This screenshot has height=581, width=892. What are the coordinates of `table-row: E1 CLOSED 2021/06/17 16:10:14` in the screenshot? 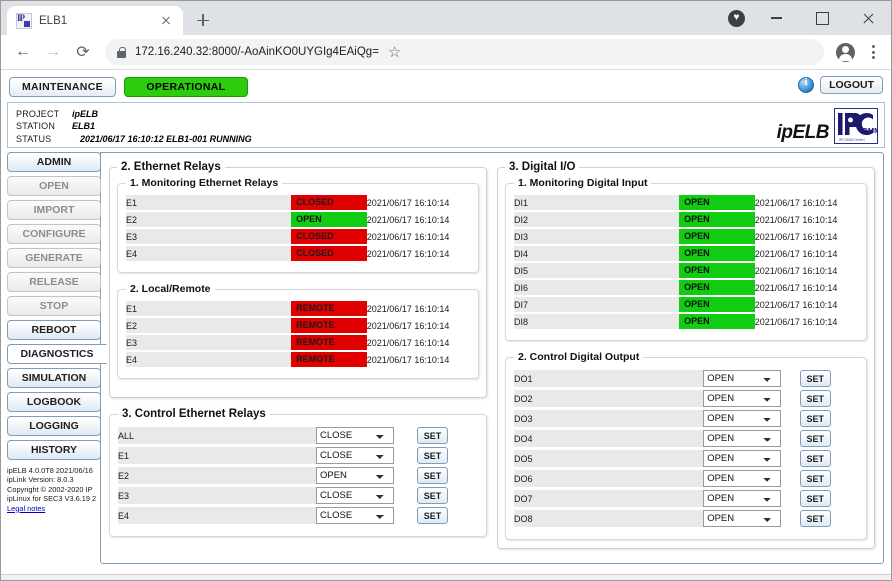 It's located at (298, 202).